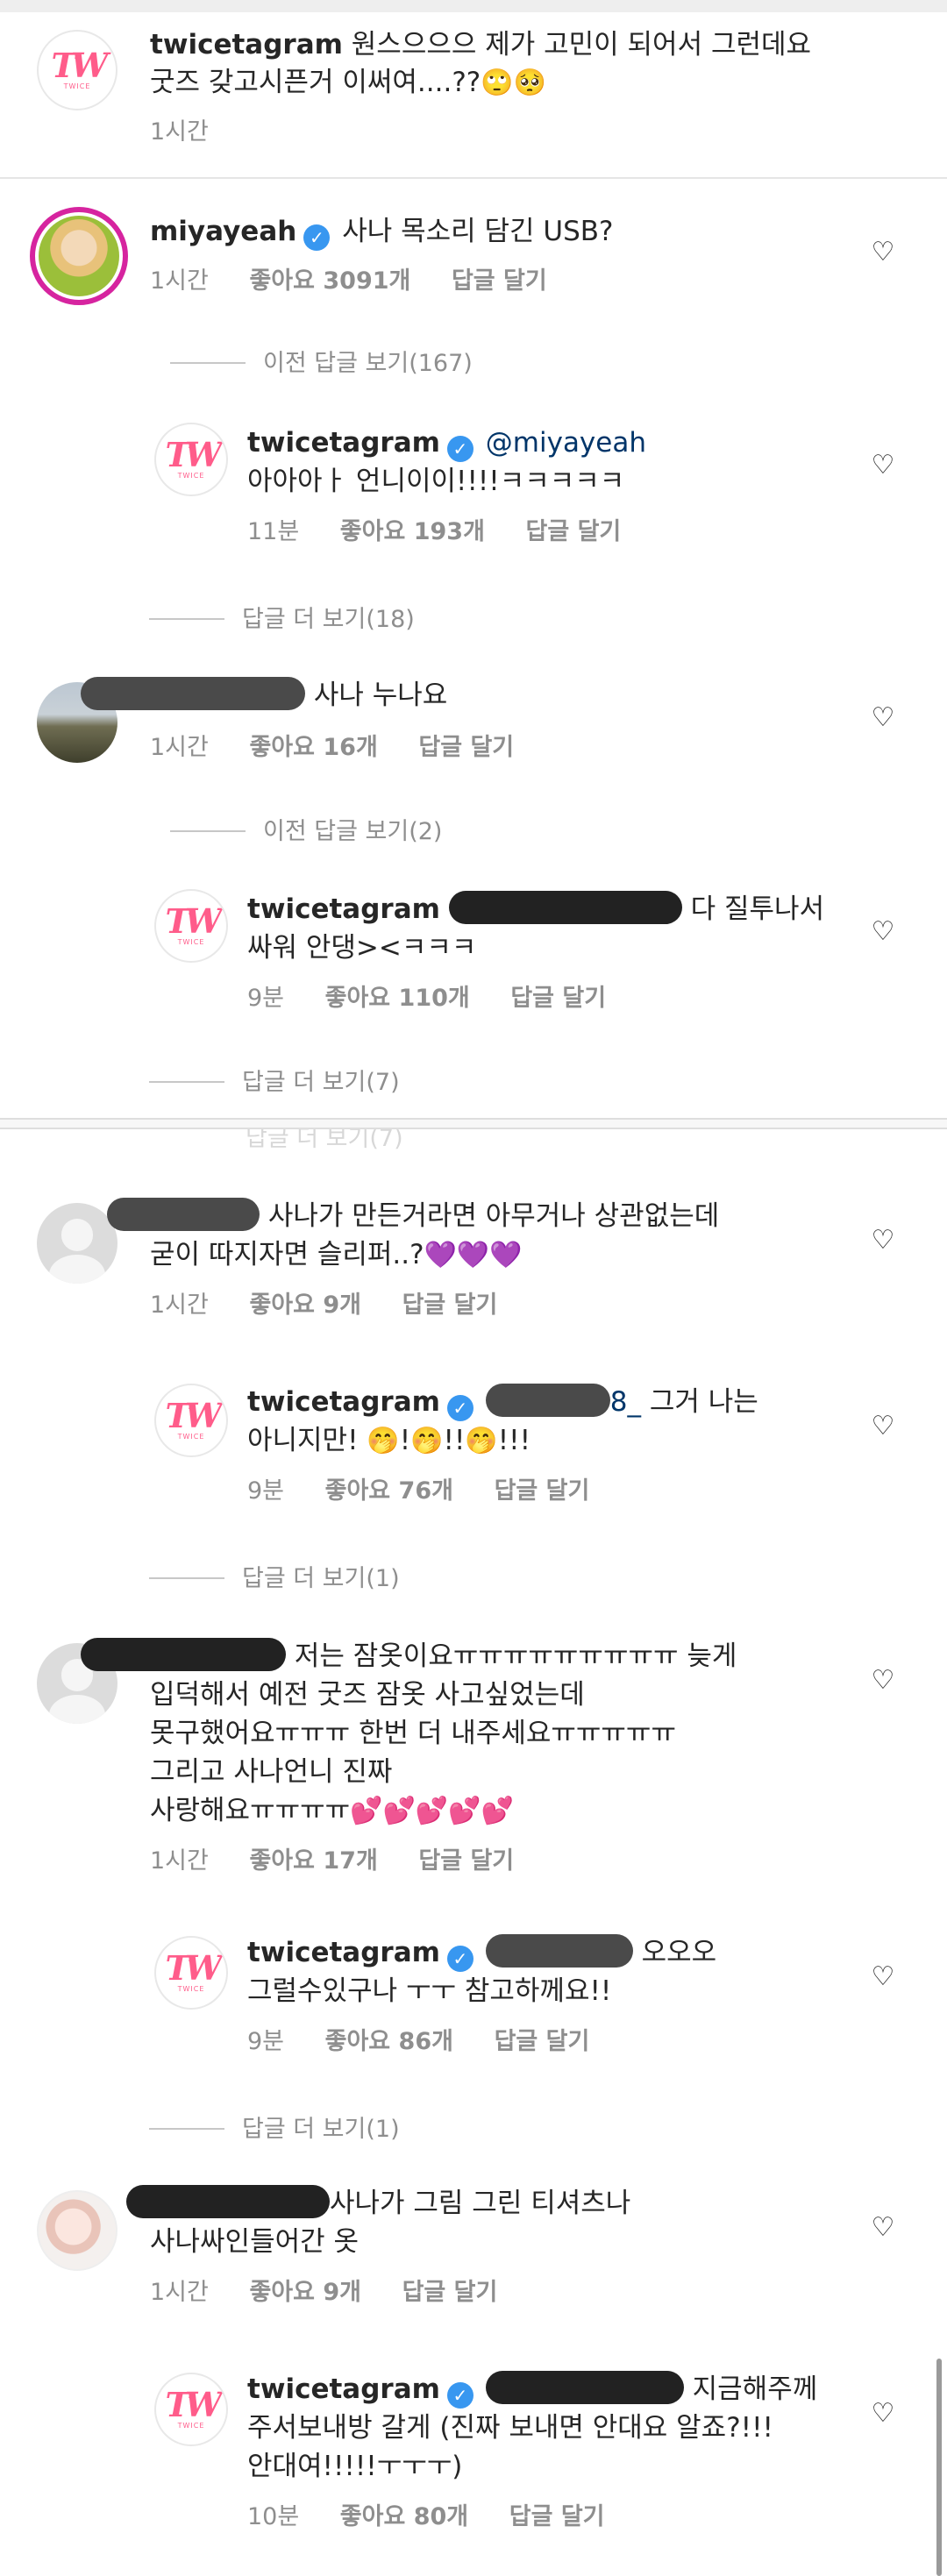 This screenshot has height=2576, width=947. What do you see at coordinates (313, 1861) in the screenshot?
I see `likes-count: 좋아요 17개` at bounding box center [313, 1861].